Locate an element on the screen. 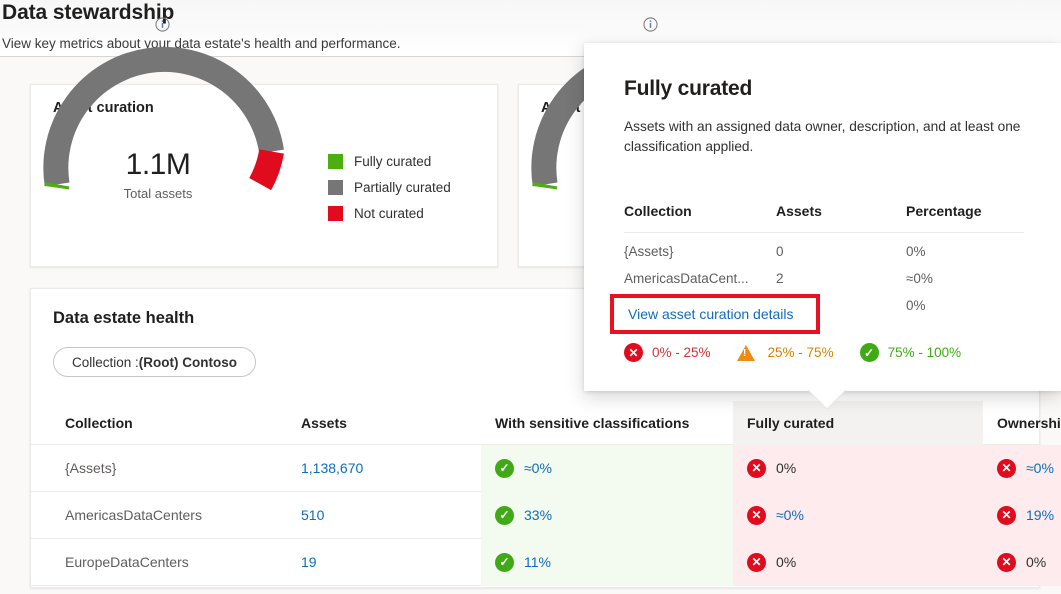 Image resolution: width=1061 pixels, height=594 pixels. legend-item: Partially curated is located at coordinates (389, 187).